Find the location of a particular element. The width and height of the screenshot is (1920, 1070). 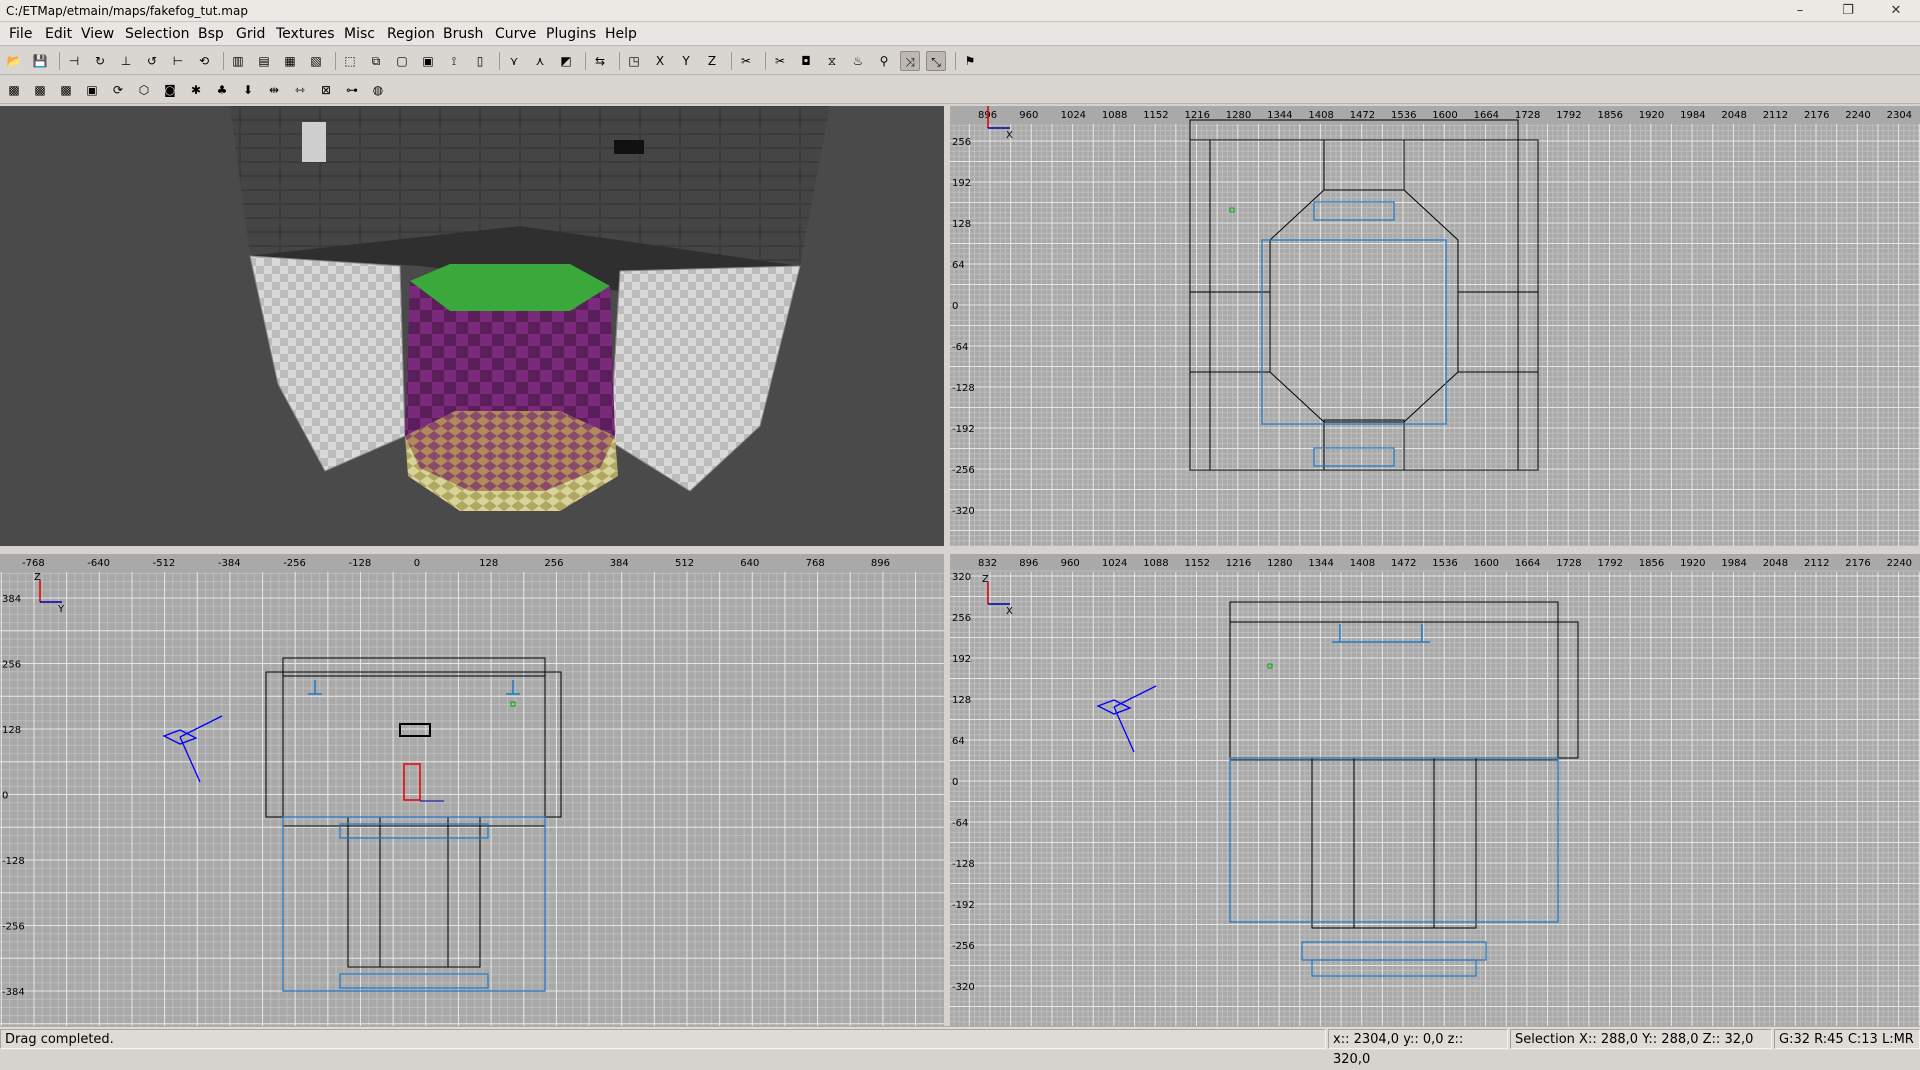

axis-label-horizontal: Y is located at coordinates (61, 609).